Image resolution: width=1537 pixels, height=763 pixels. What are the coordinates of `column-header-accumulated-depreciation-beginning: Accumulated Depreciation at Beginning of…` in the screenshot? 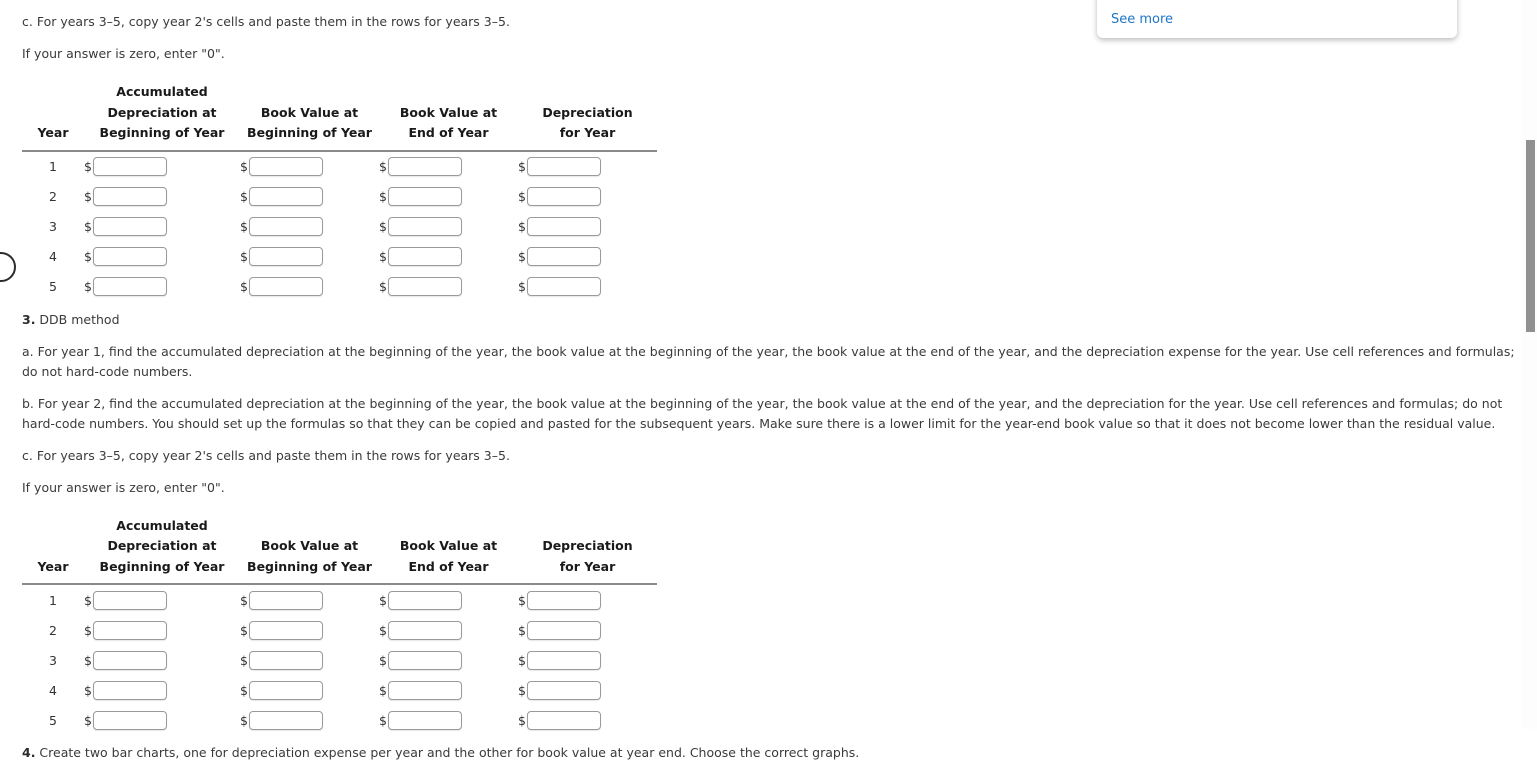 It's located at (162, 115).